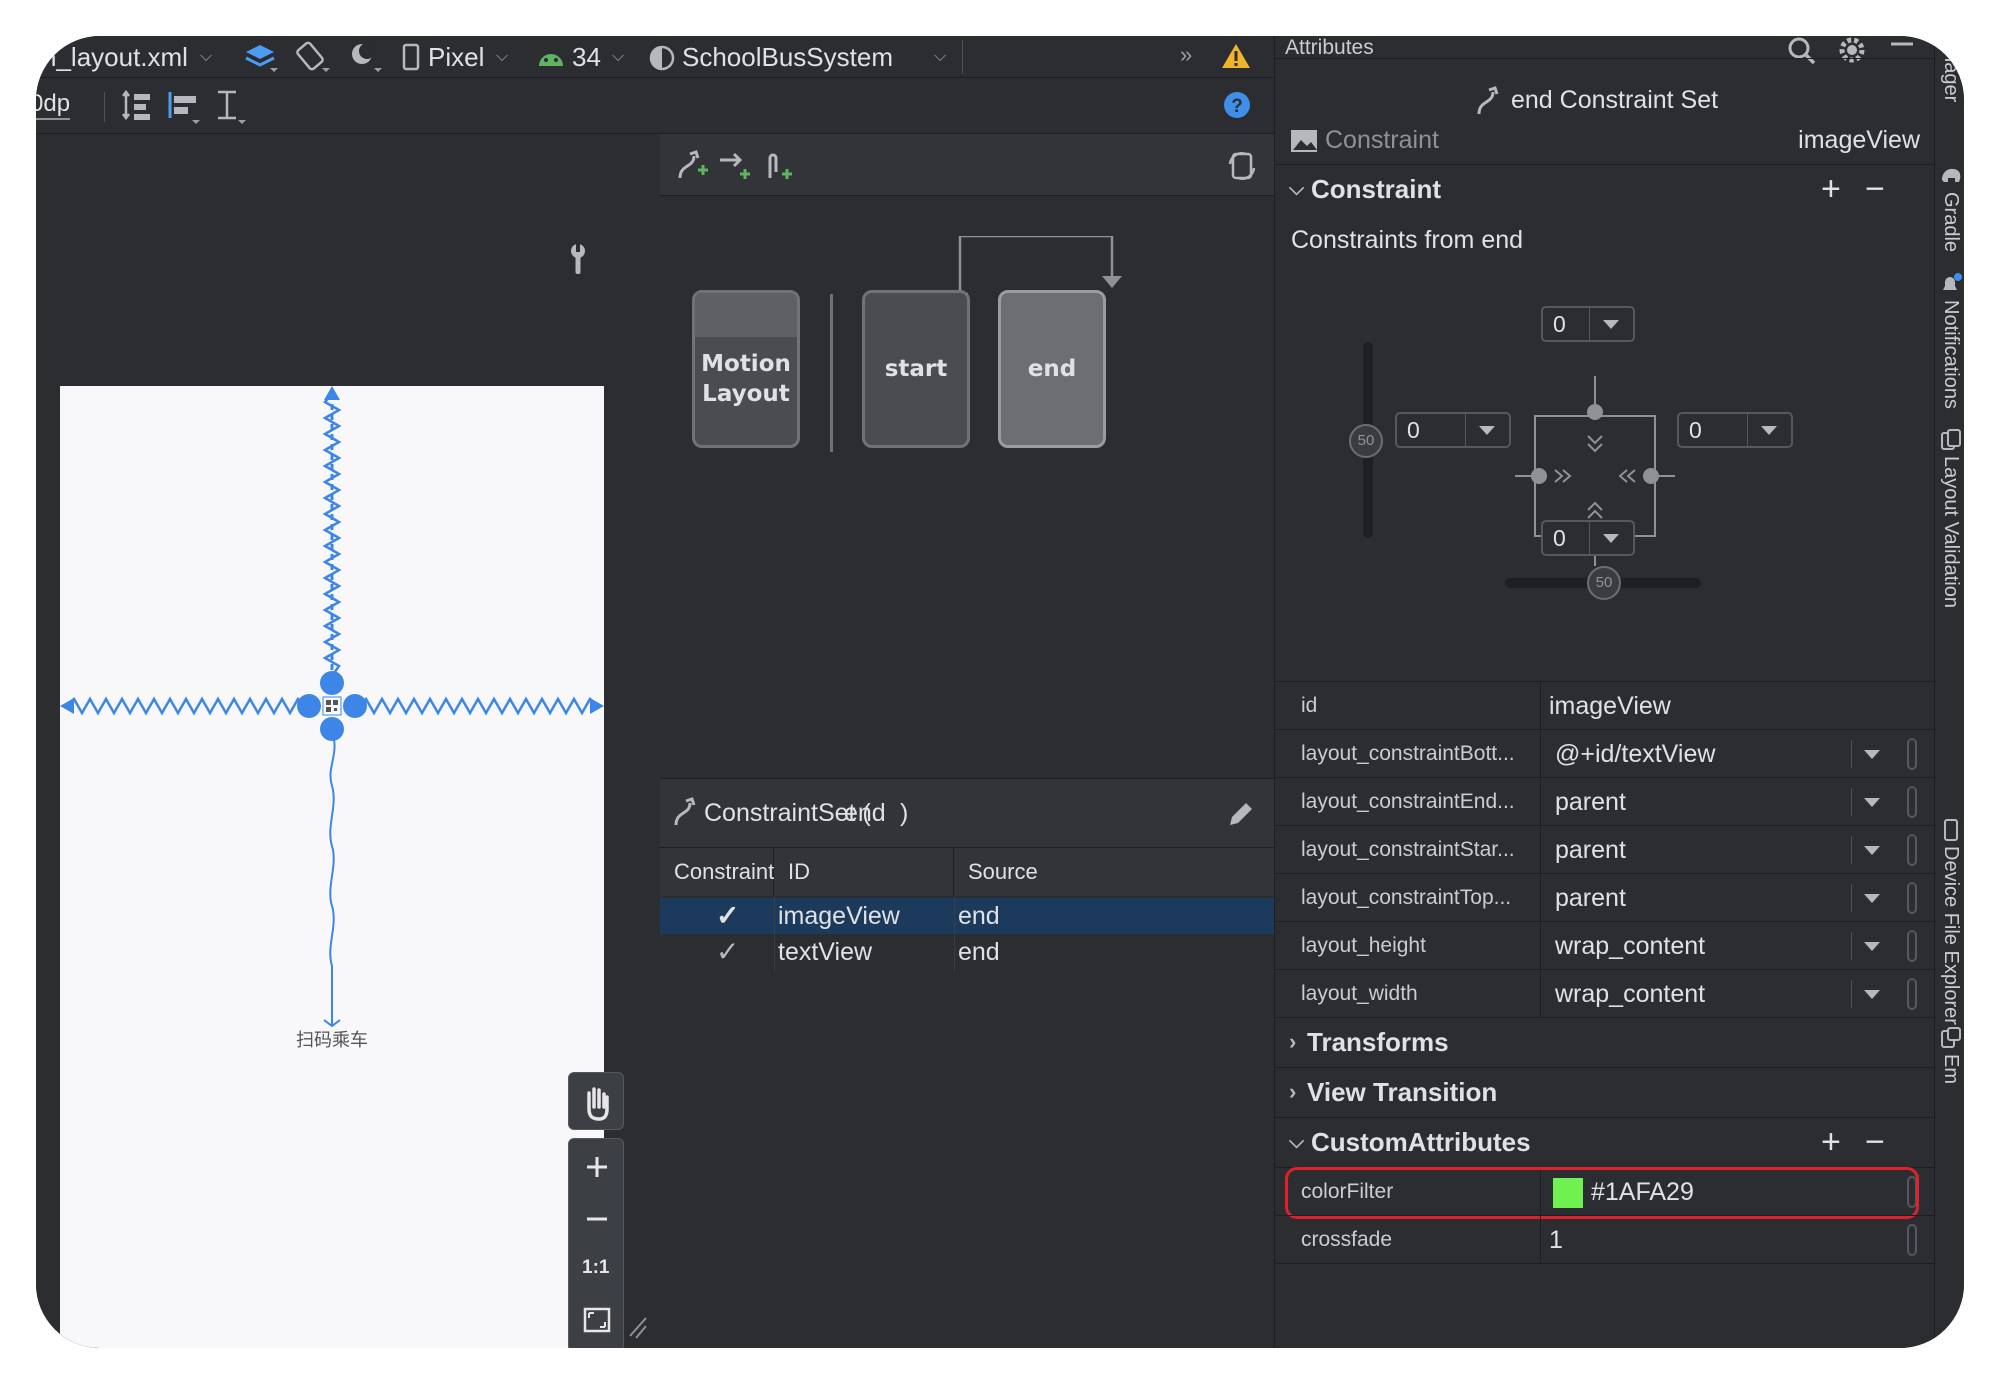  What do you see at coordinates (1635, 754) in the screenshot?
I see `attr-value: @+id/textView` at bounding box center [1635, 754].